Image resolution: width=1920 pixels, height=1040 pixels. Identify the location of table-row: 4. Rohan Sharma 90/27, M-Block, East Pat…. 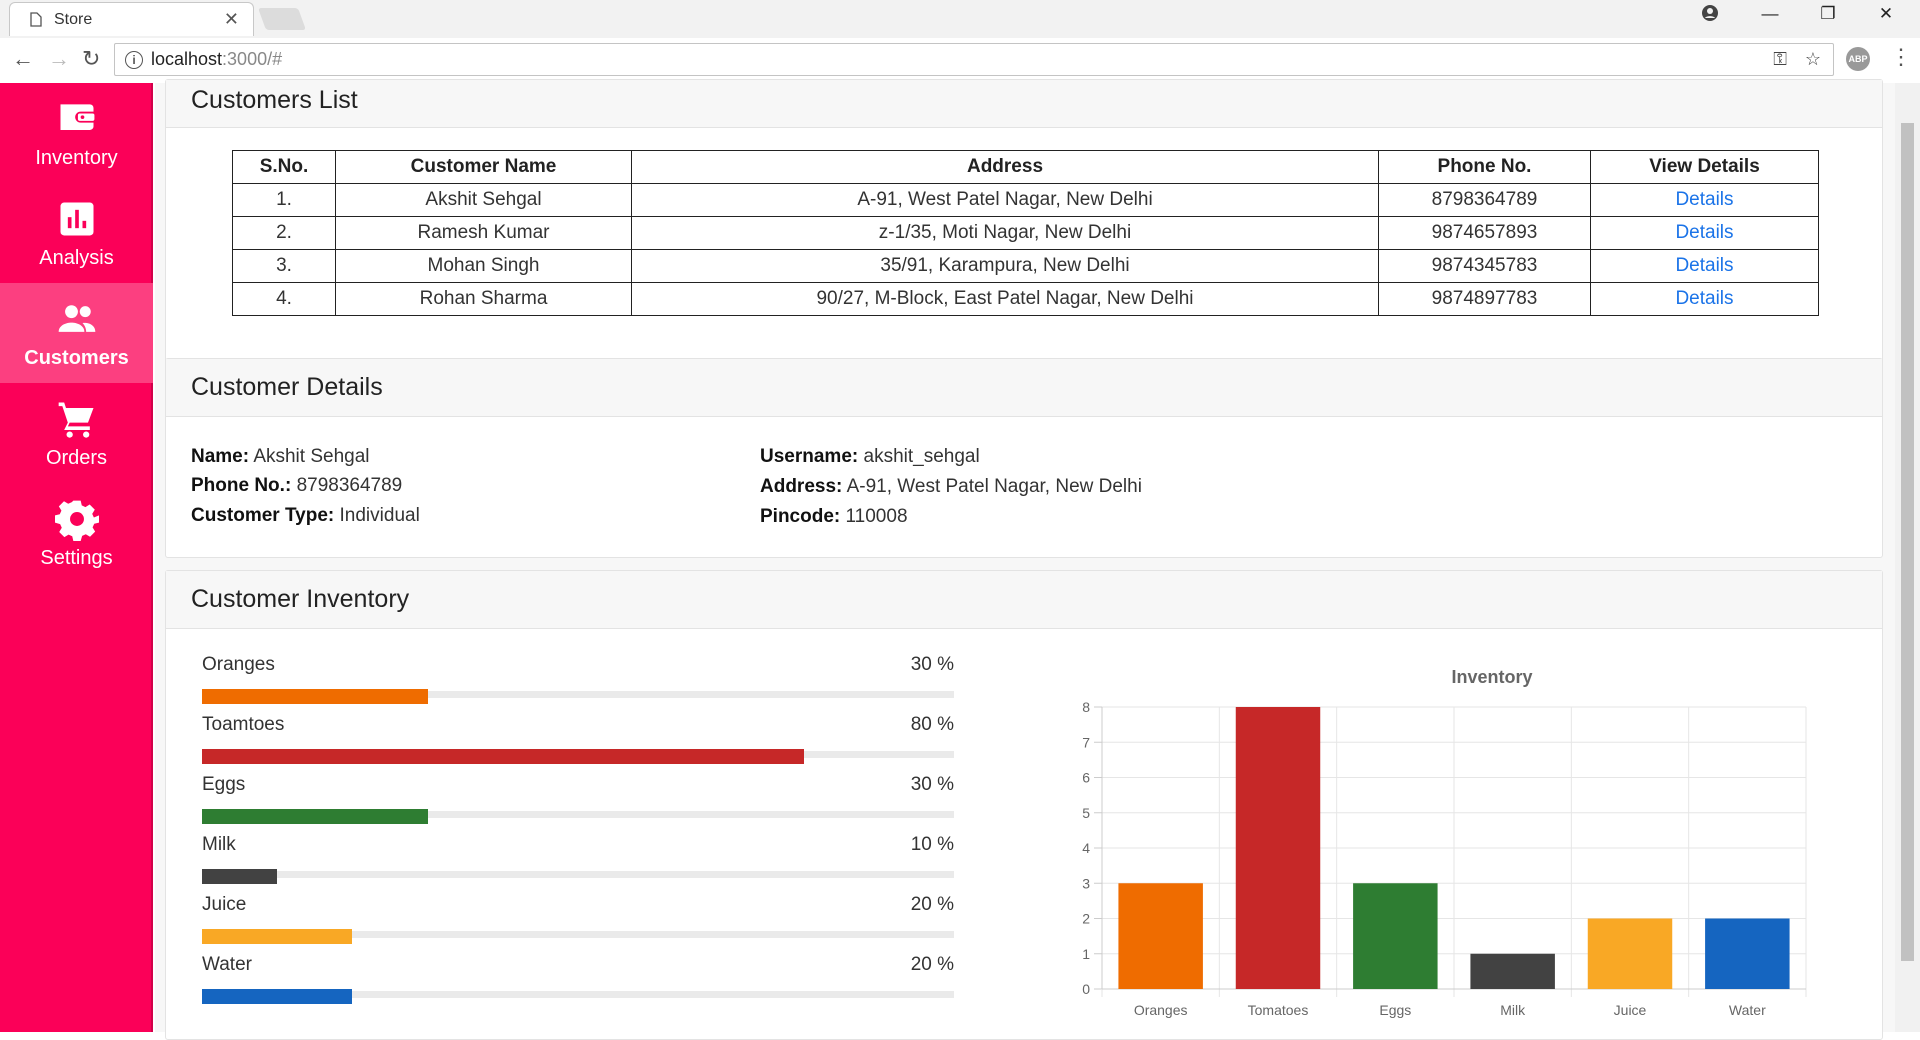
(1025, 299).